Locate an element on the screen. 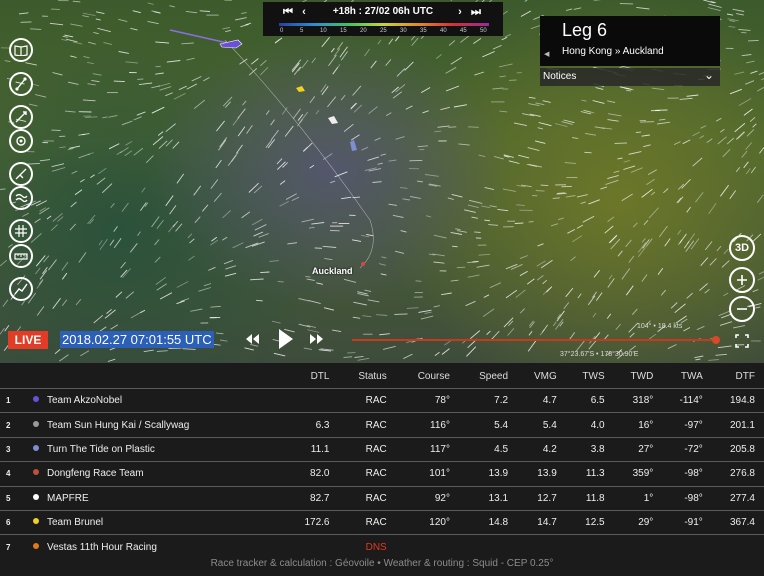  team-name: Vestas 11th Hour Racing is located at coordinates (160, 546).